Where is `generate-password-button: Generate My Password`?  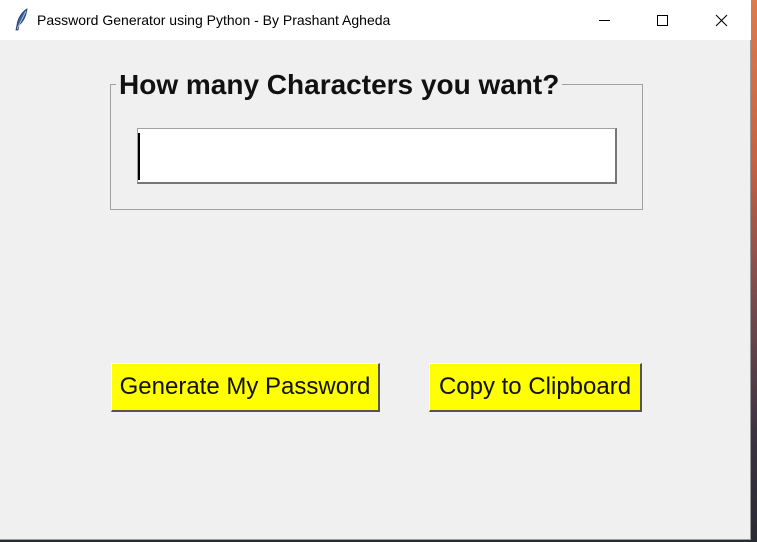 generate-password-button: Generate My Password is located at coordinates (245, 387).